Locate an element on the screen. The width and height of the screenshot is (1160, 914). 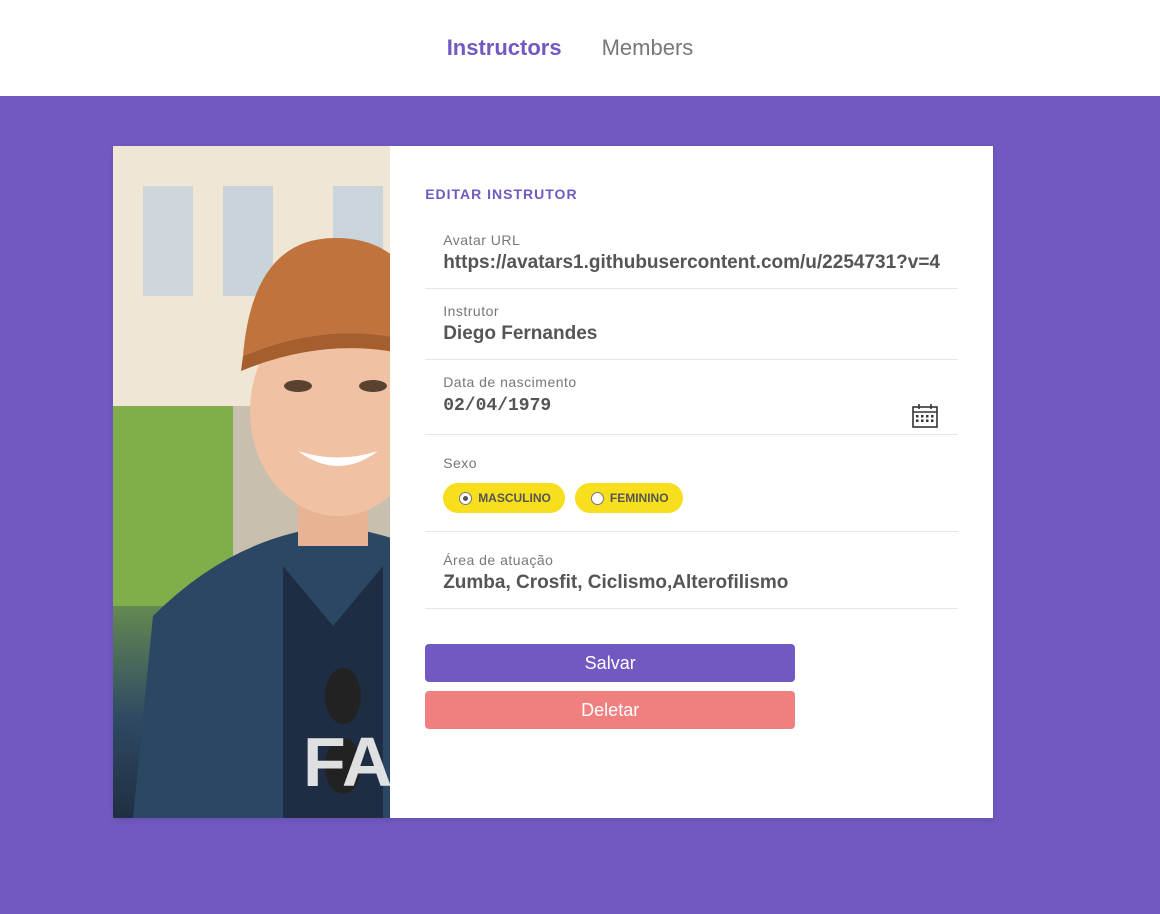
nav-instructors: Instructors is located at coordinates (504, 48).